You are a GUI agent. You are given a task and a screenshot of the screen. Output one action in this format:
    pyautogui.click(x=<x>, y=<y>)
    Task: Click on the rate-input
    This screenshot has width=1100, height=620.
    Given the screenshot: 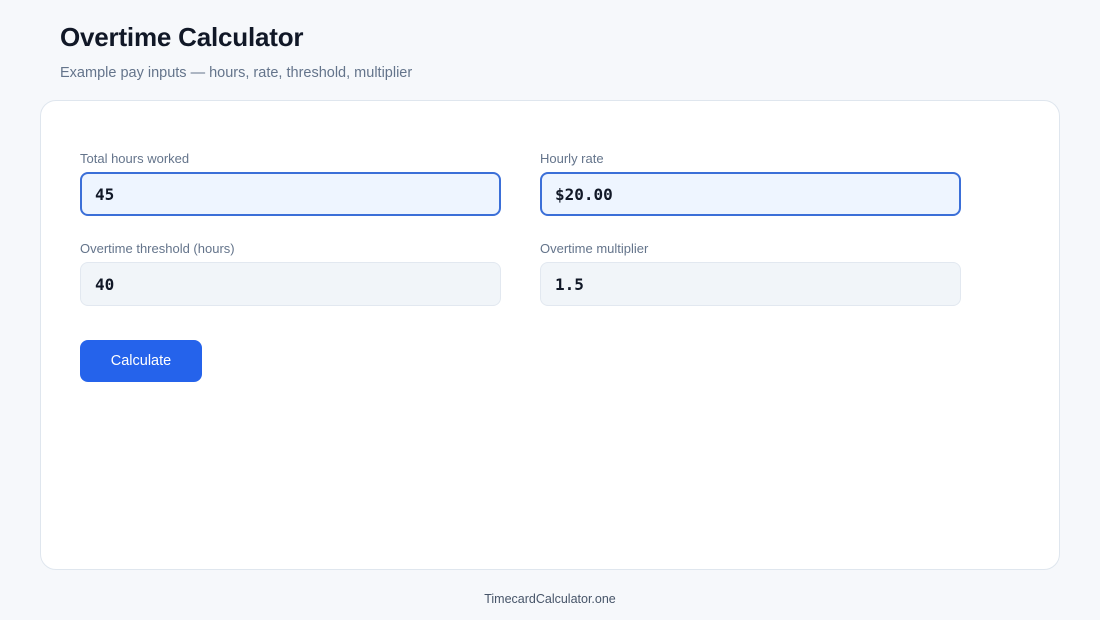 What is the action you would take?
    pyautogui.click(x=750, y=194)
    